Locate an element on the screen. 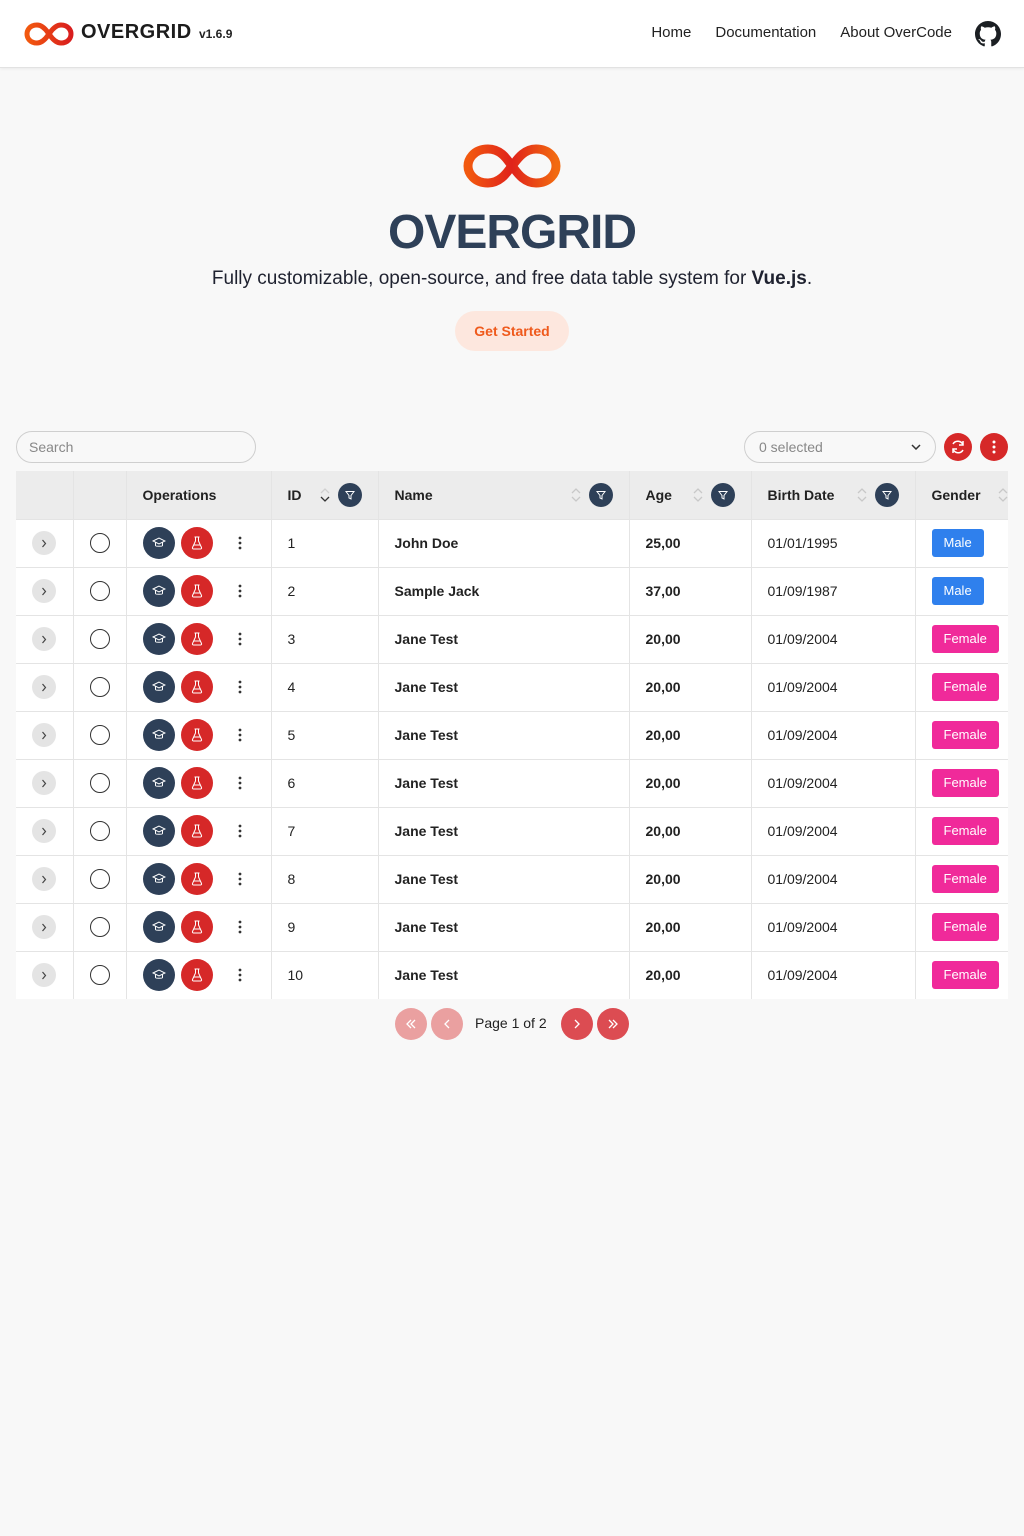 This screenshot has width=1024, height=1536. get-started-button: Get Started is located at coordinates (512, 331).